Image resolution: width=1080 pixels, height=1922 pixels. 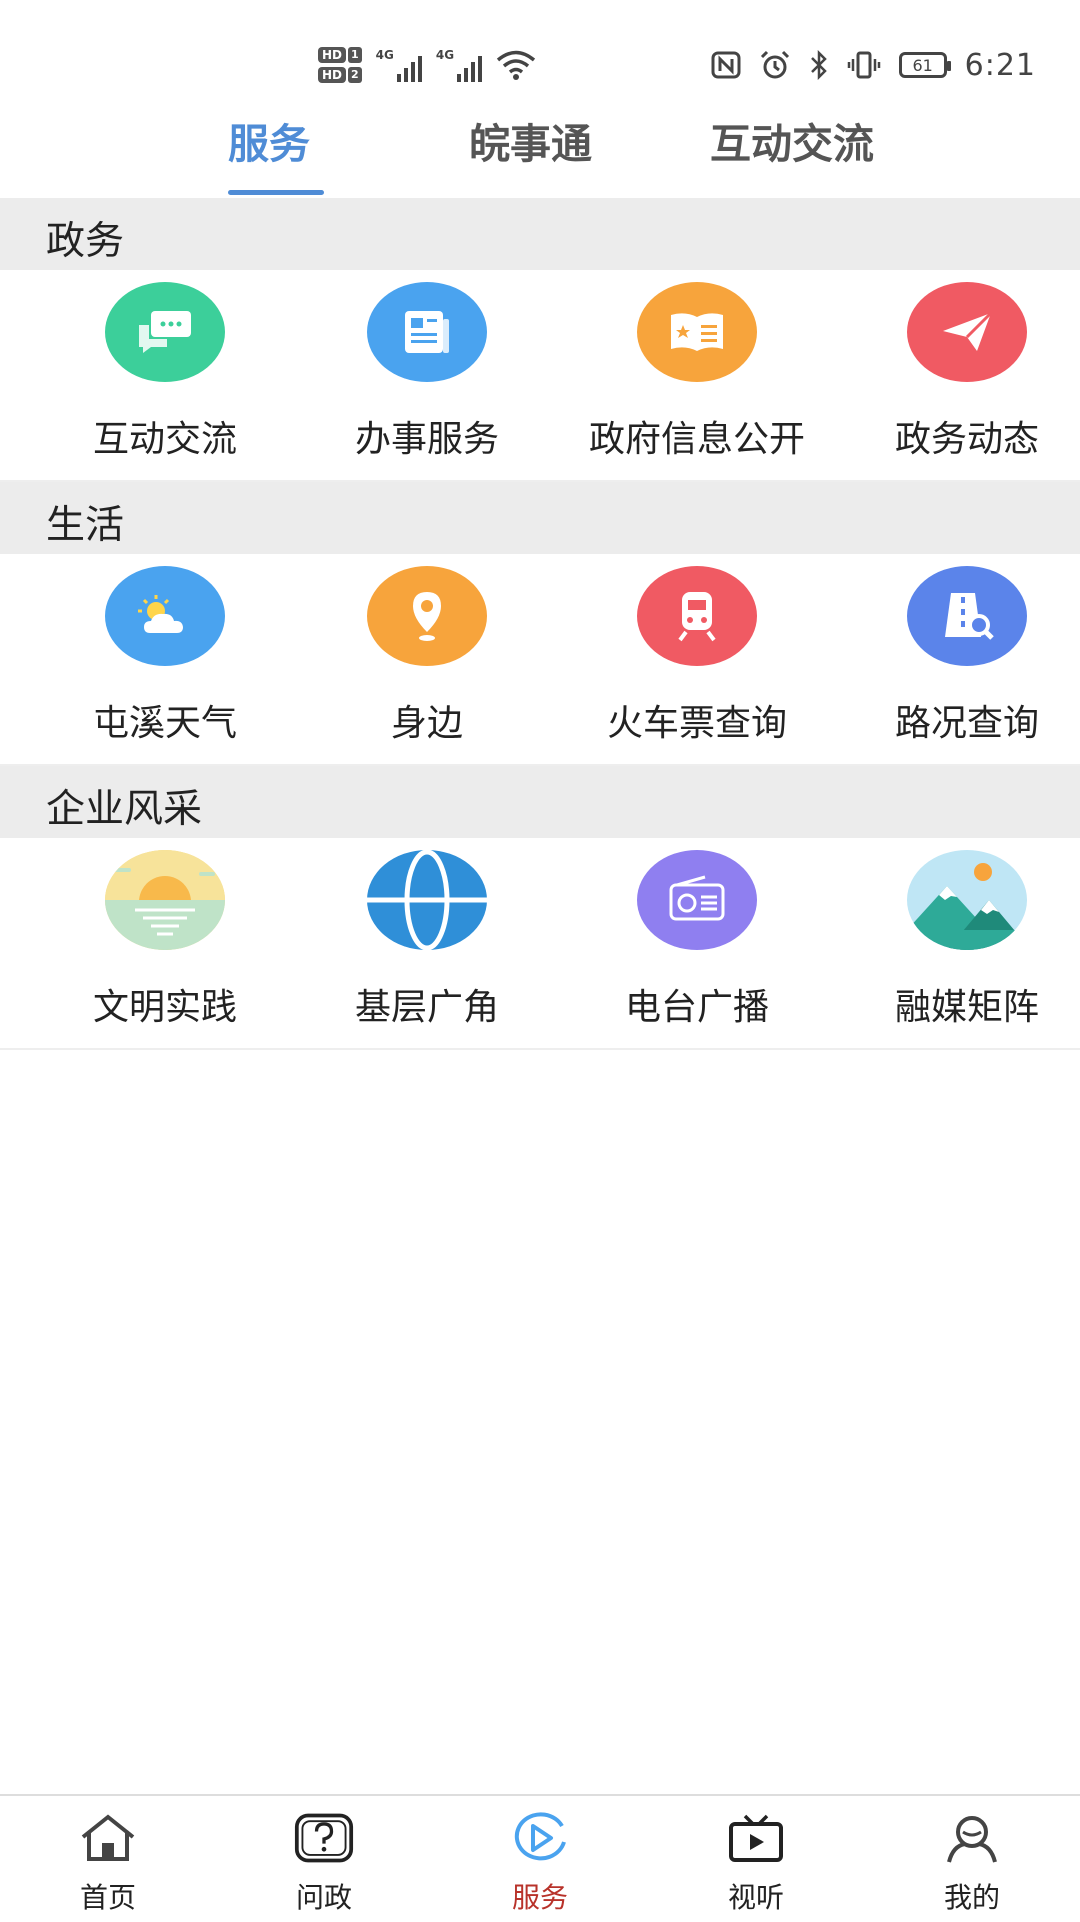 I want to click on tab-service: 服务, so click(x=269, y=140).